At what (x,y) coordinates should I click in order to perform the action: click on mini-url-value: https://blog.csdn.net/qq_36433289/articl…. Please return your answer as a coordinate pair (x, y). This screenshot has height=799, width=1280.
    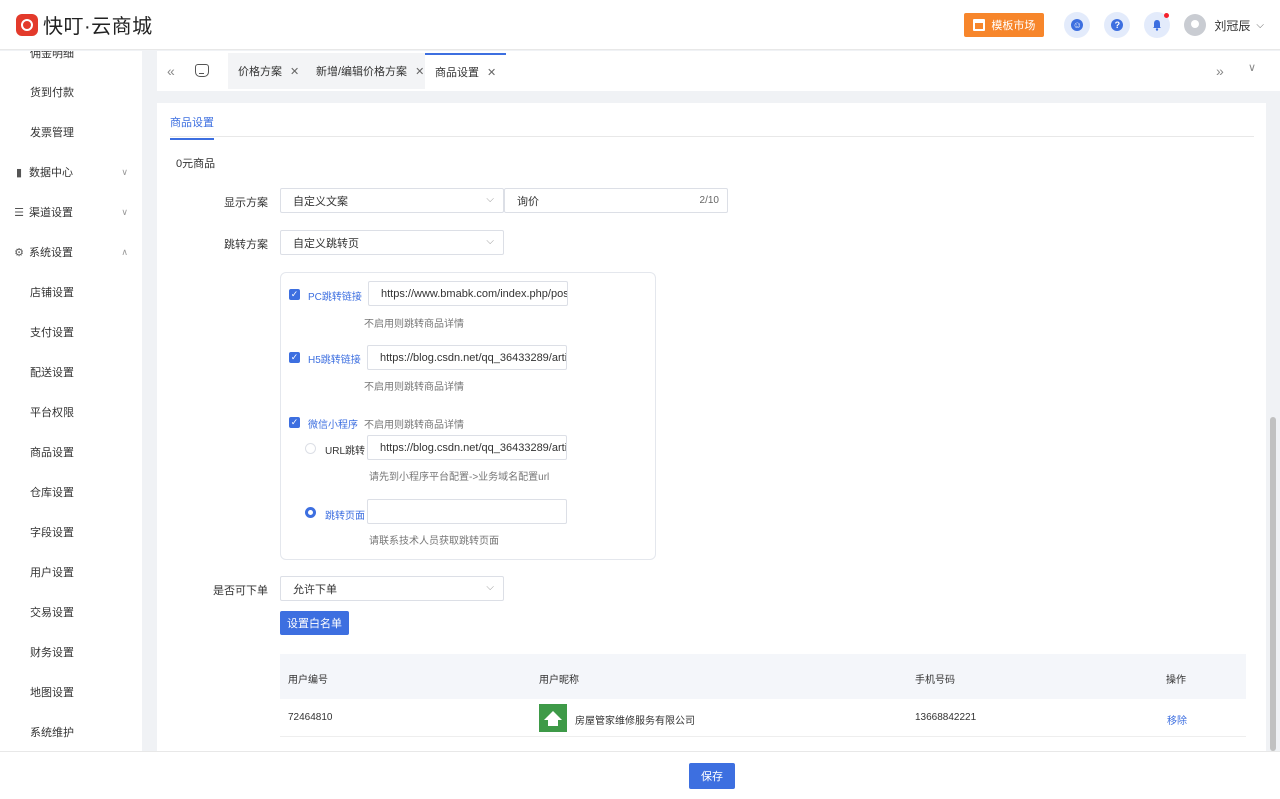
    Looking at the image, I should click on (473, 447).